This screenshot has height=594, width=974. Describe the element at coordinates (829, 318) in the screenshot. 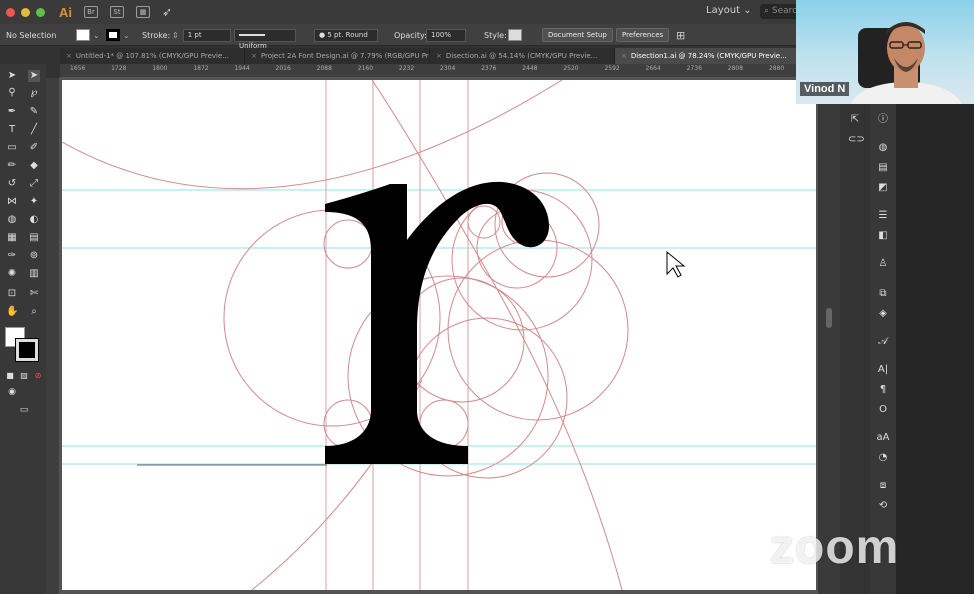

I see `scroll-thumb` at that location.